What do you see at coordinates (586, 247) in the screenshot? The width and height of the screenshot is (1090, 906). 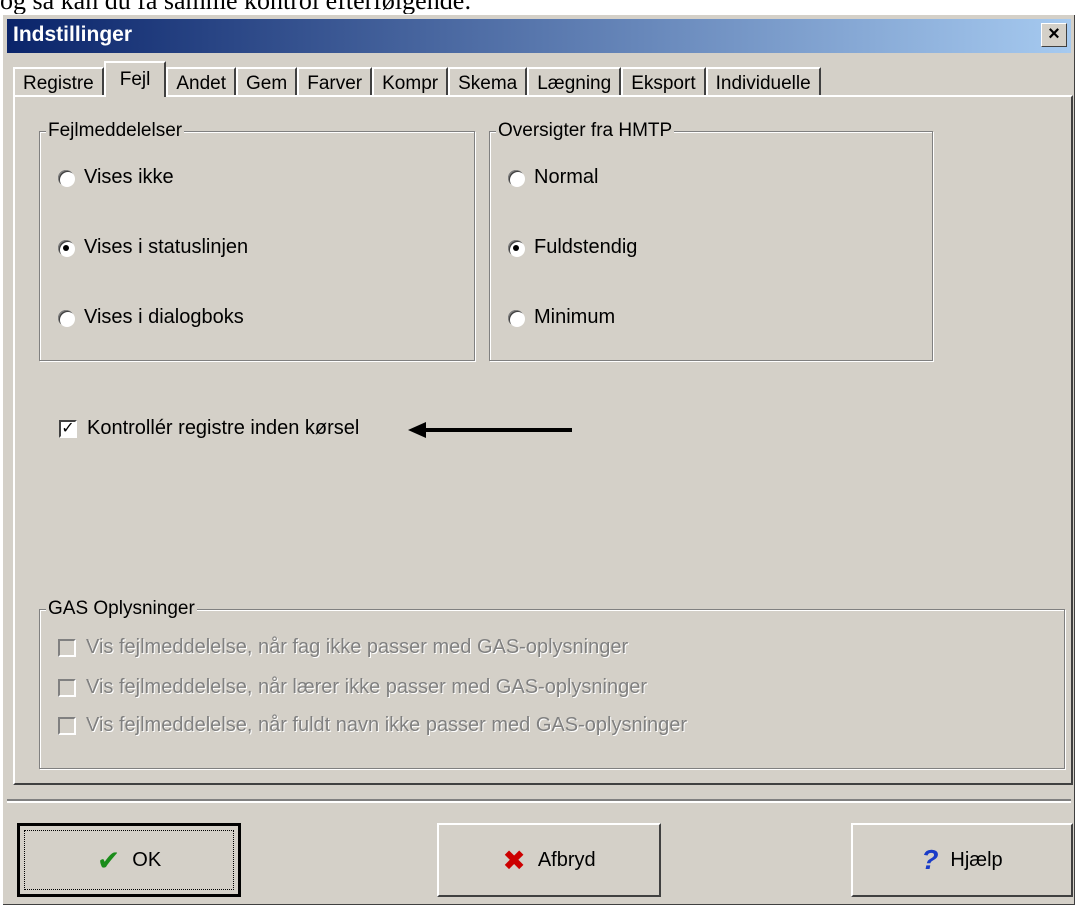 I see `radio-label: Fuldstendig` at bounding box center [586, 247].